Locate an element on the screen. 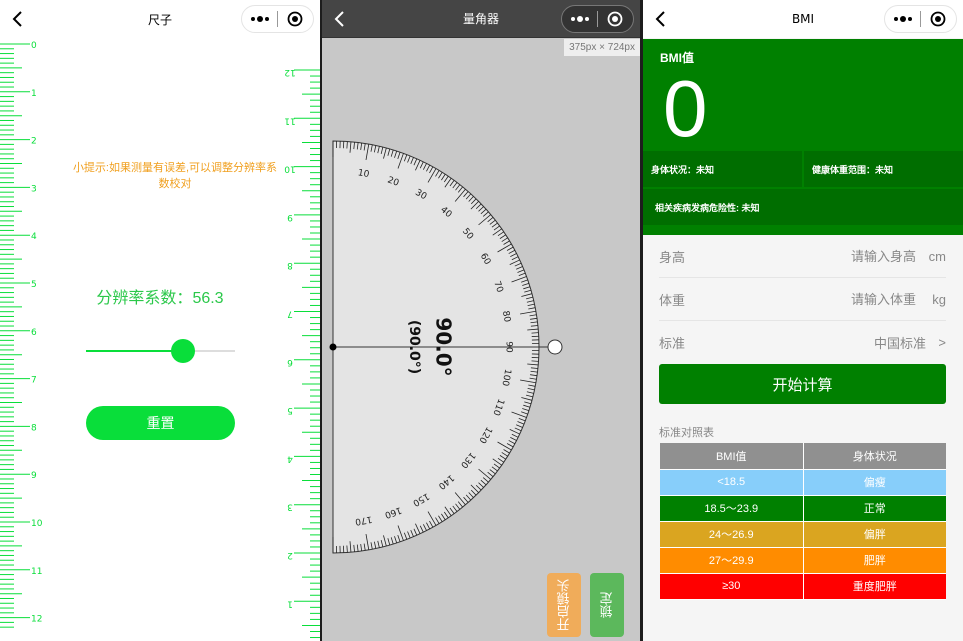 This screenshot has width=963, height=641. viewport-size-label: 375px × 724px is located at coordinates (602, 47).